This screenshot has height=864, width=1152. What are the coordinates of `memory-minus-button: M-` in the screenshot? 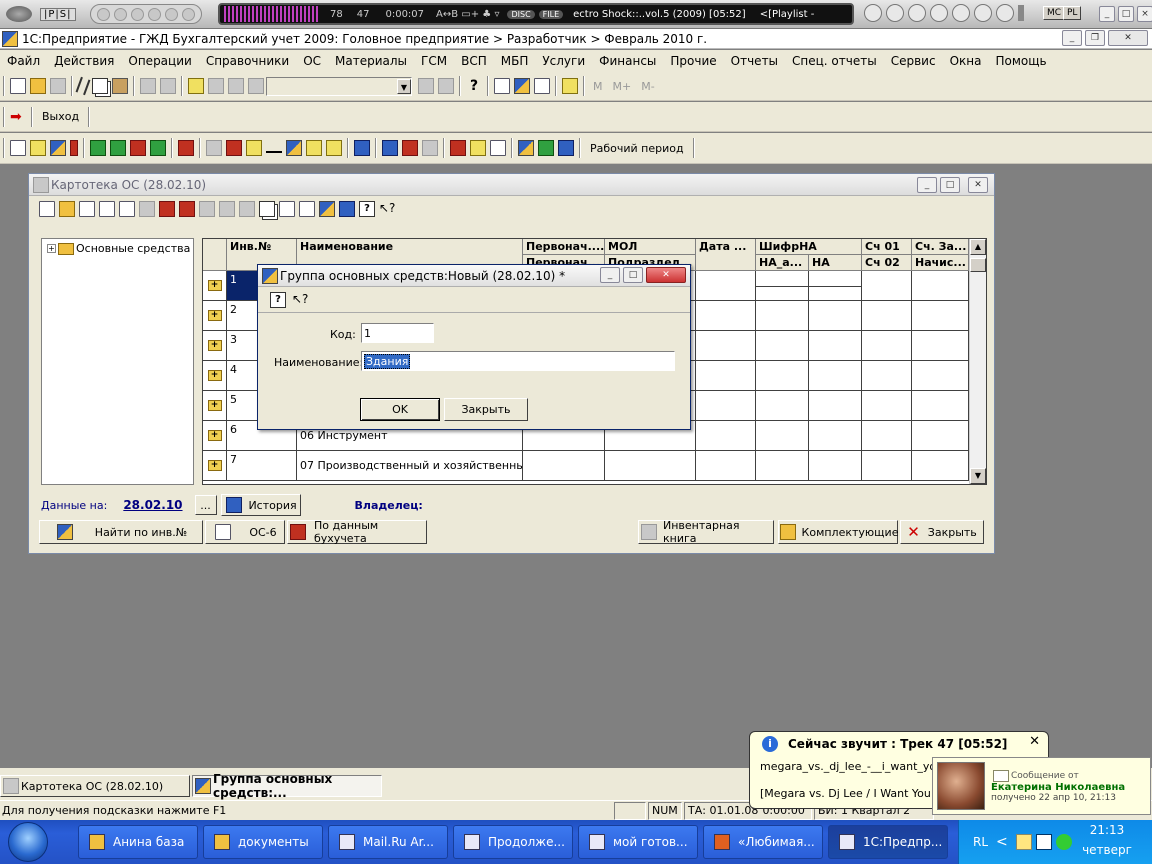 It's located at (647, 86).